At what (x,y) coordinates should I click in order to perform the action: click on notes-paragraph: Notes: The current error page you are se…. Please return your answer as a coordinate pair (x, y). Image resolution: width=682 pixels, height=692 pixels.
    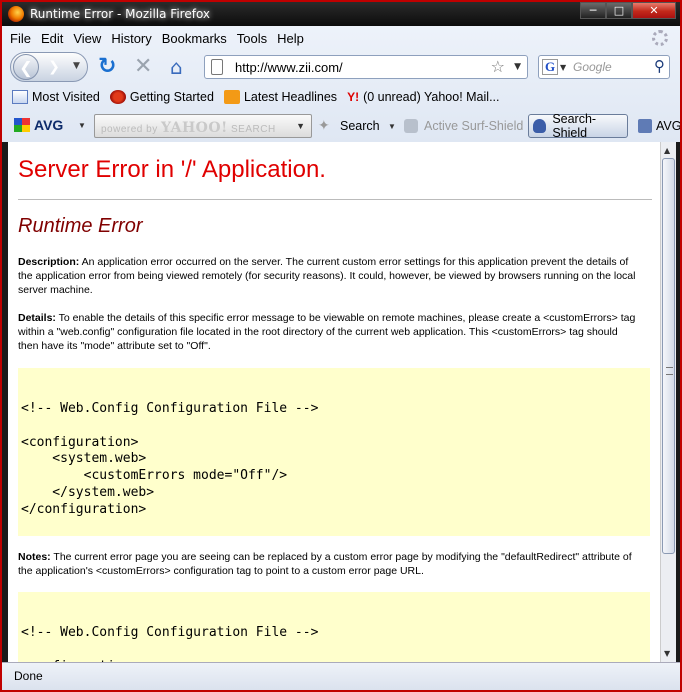
    Looking at the image, I should click on (328, 564).